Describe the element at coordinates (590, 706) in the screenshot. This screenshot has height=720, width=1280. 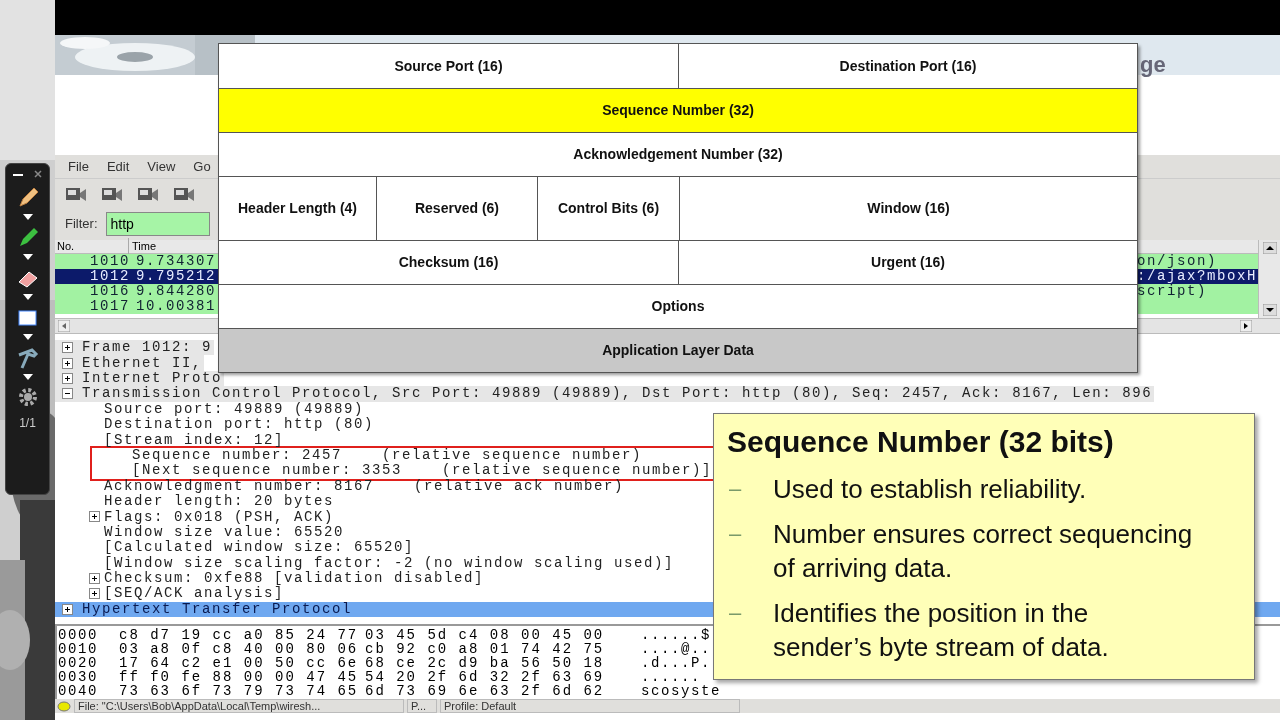
I see `status-profile: Profile: Default` at that location.